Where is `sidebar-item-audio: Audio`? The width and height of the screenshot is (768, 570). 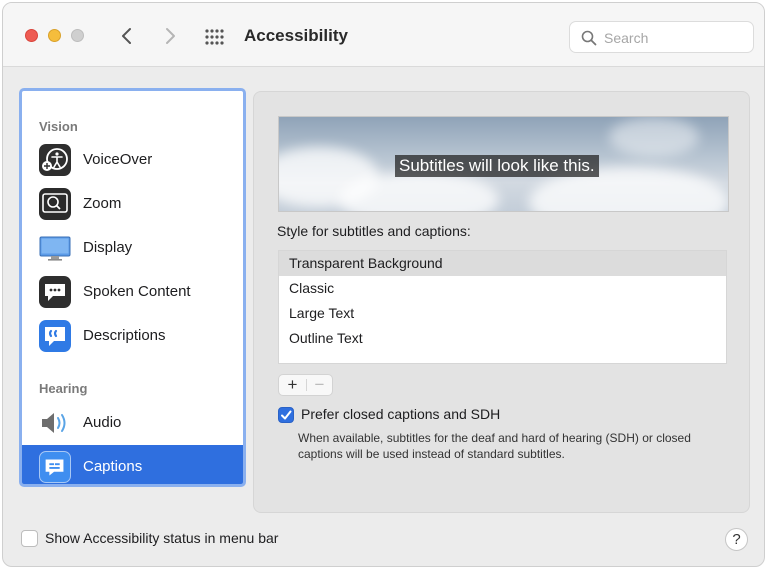 sidebar-item-audio: Audio is located at coordinates (132, 423).